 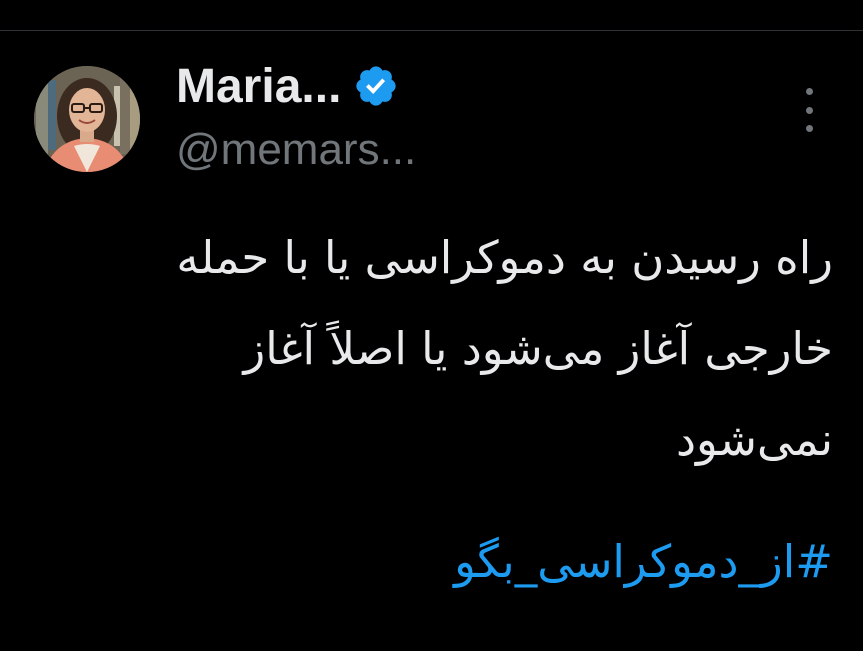 I want to click on ellipsis-vertical-icon, so click(x=809, y=110).